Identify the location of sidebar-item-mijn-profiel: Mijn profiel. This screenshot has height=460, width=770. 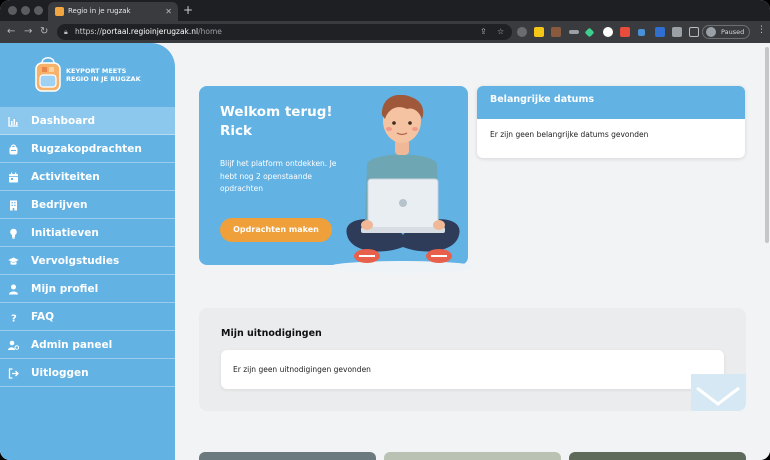
(87, 289).